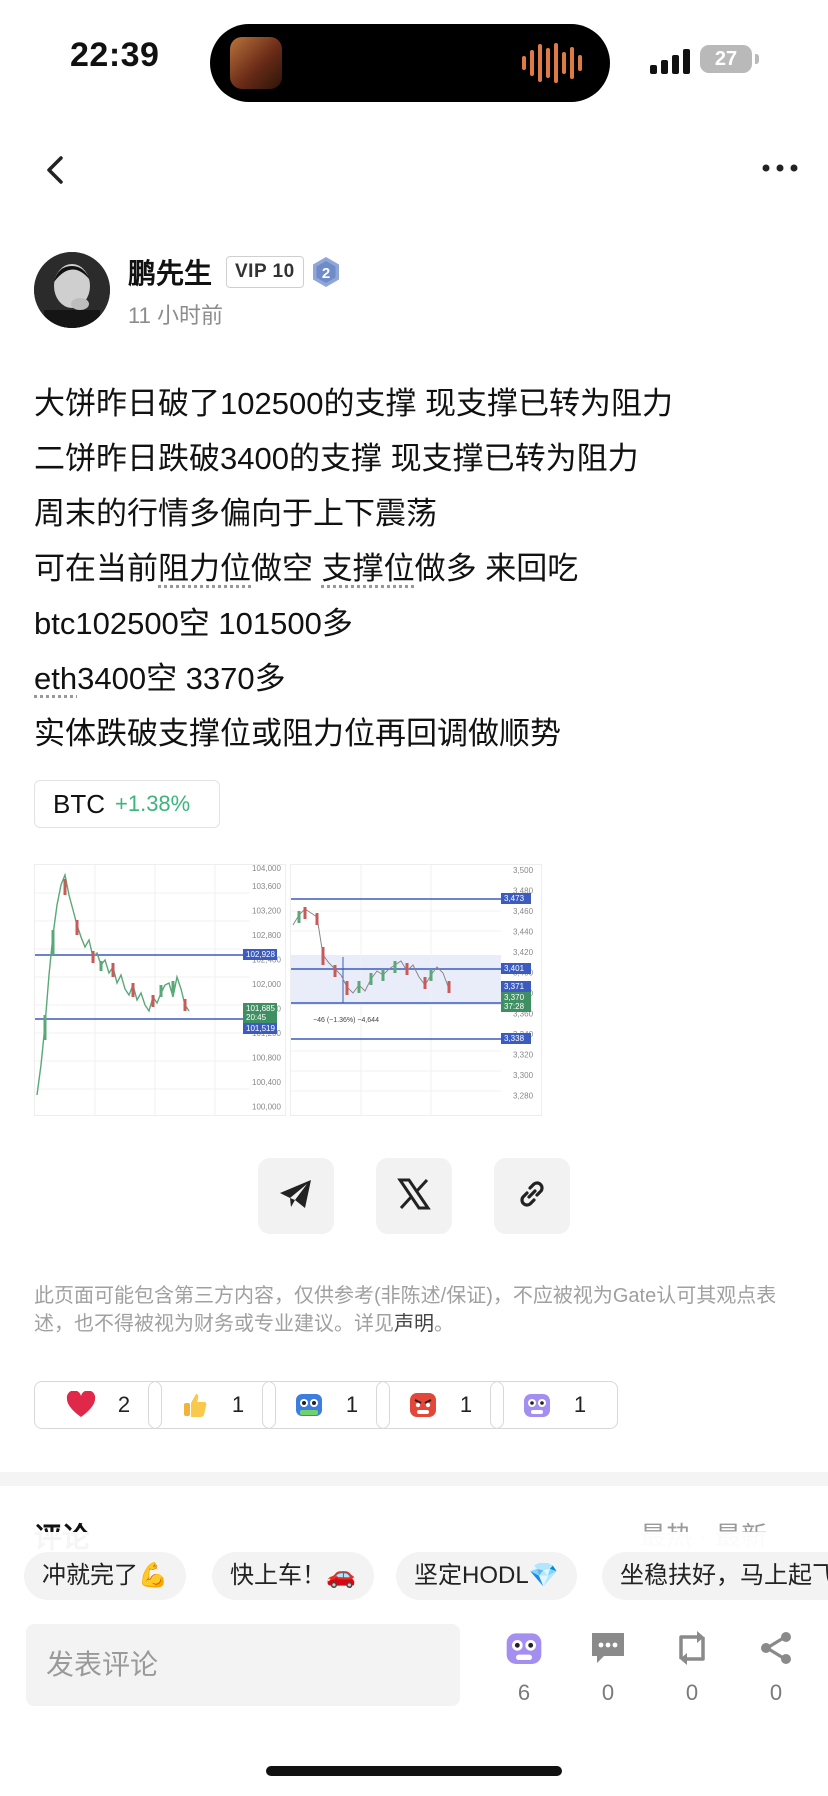 This screenshot has height=1796, width=828. Describe the element at coordinates (105, 1576) in the screenshot. I see `quick-reply-chip: 冲就完了💪` at that location.